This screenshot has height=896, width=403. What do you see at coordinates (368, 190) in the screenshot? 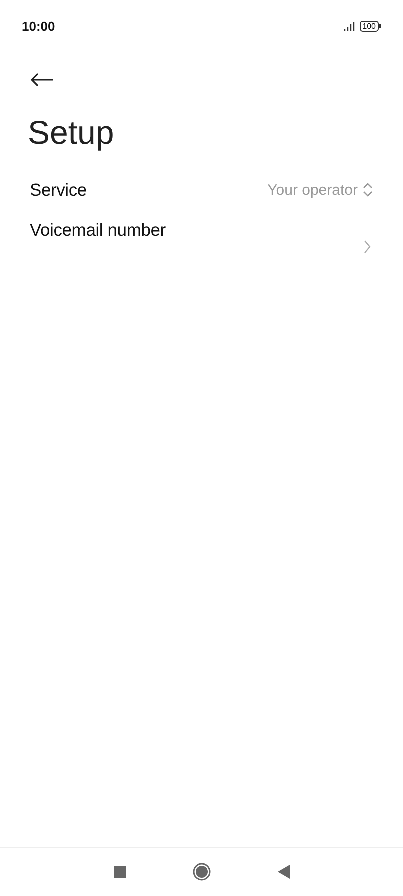
I see `up-down-chevron-icon` at bounding box center [368, 190].